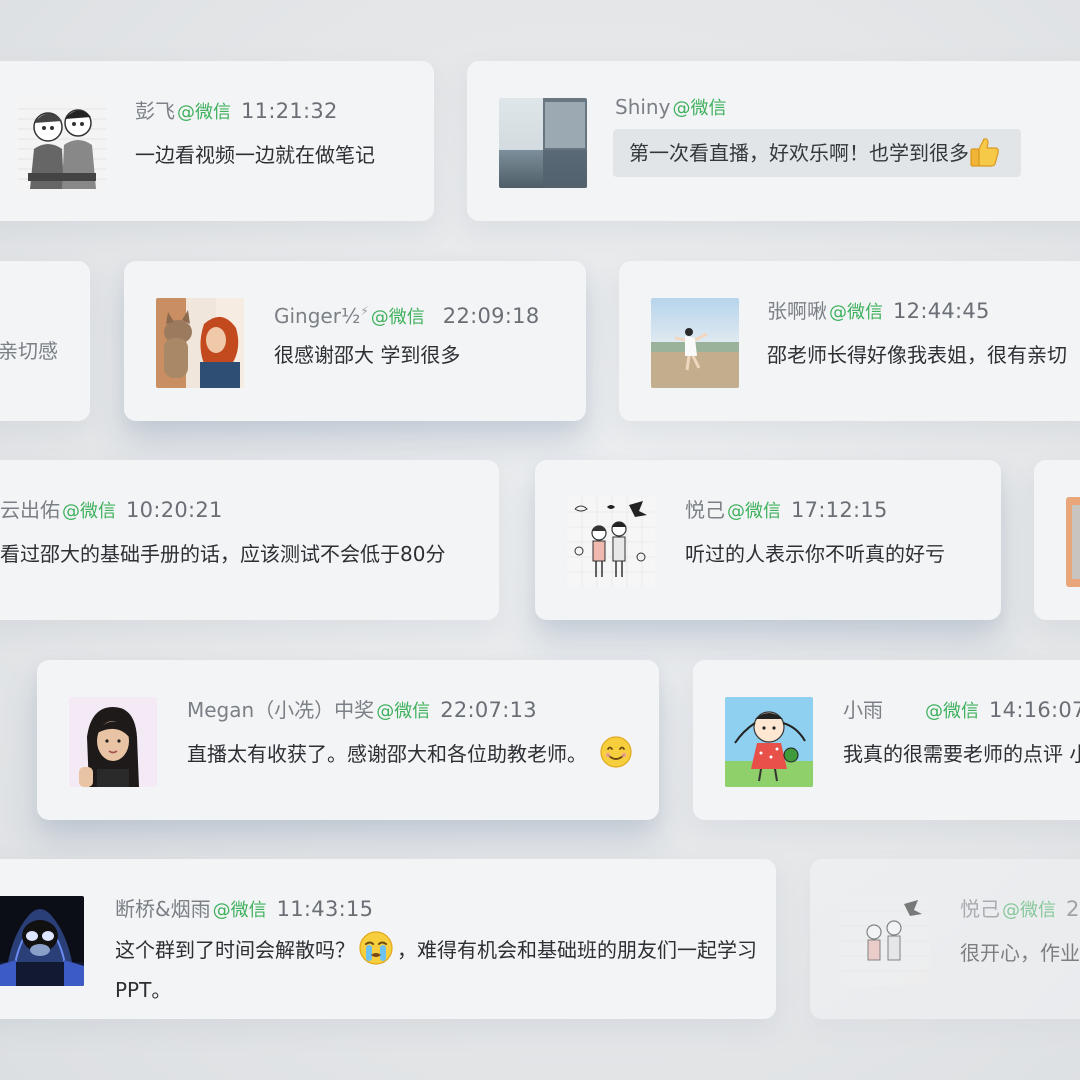  Describe the element at coordinates (643, 107) in the screenshot. I see `username: Shiny` at that location.